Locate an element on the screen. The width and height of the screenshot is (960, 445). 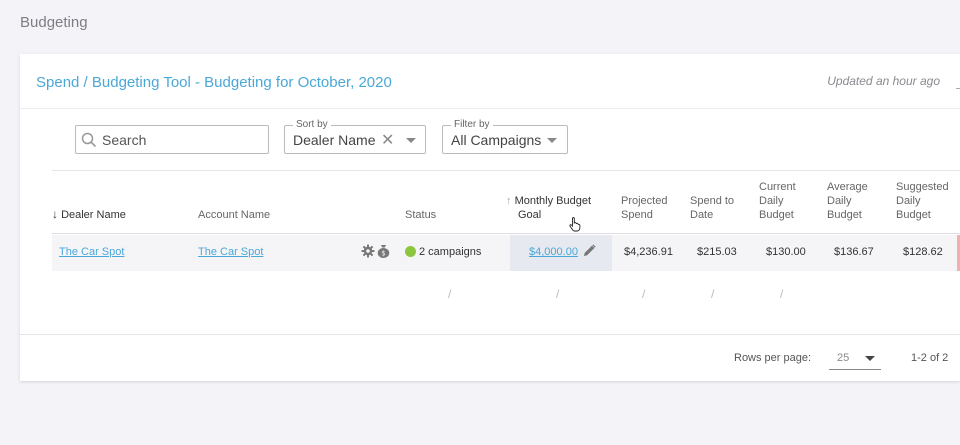
account-name-link: The Car Spot is located at coordinates (230, 252).